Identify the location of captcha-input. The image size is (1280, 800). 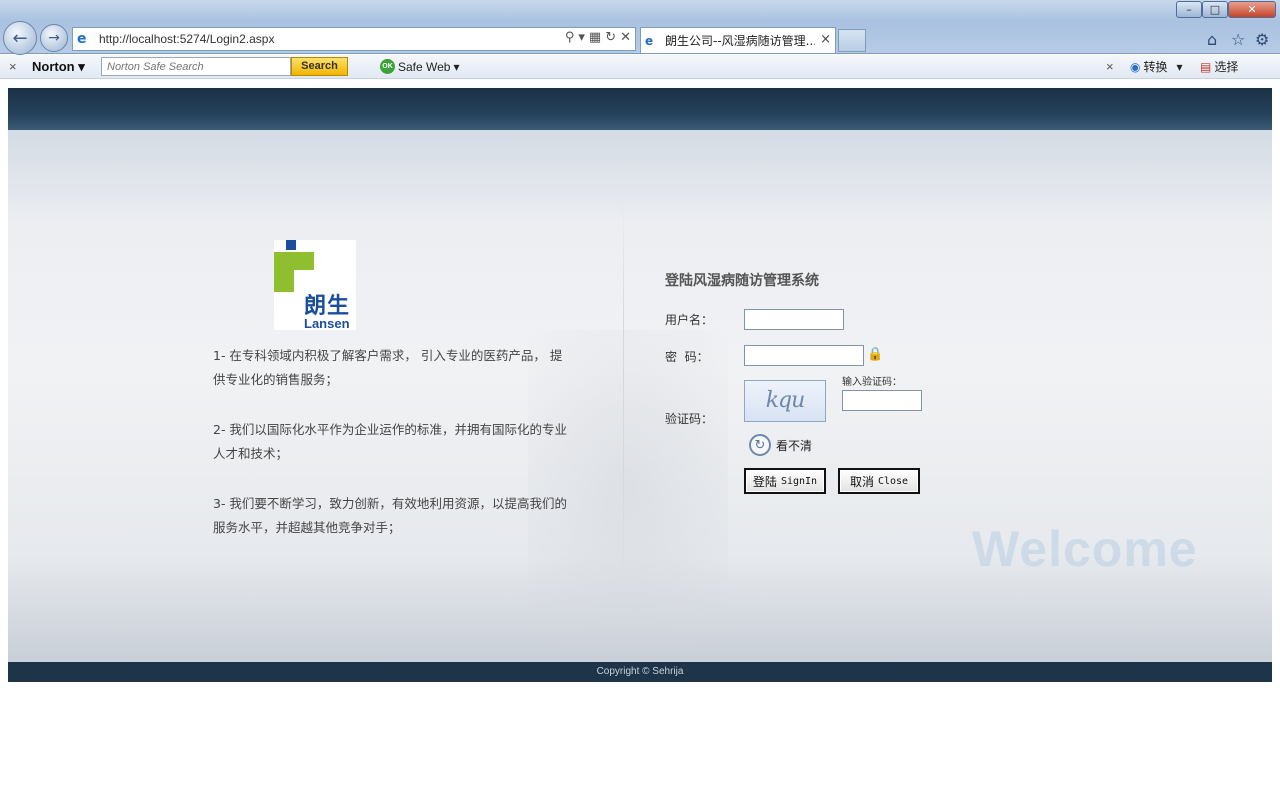
(882, 400).